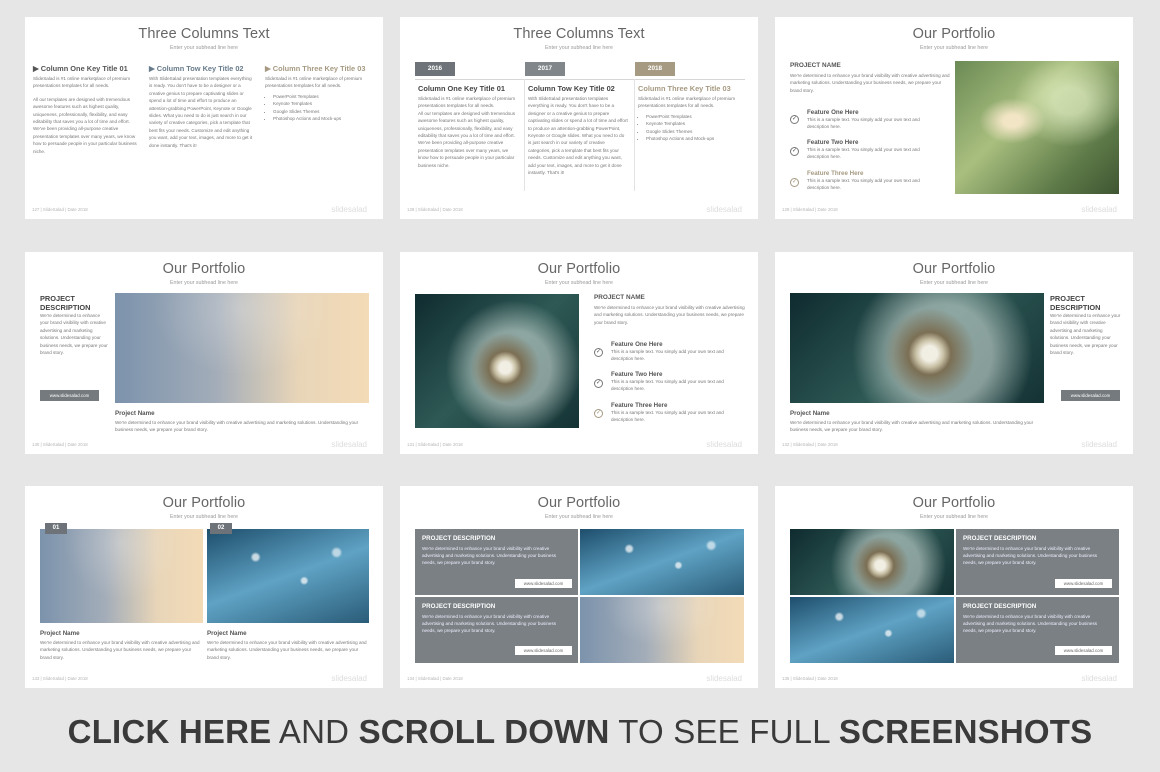 The width and height of the screenshot is (1160, 772). I want to click on number-badge: 01, so click(56, 528).